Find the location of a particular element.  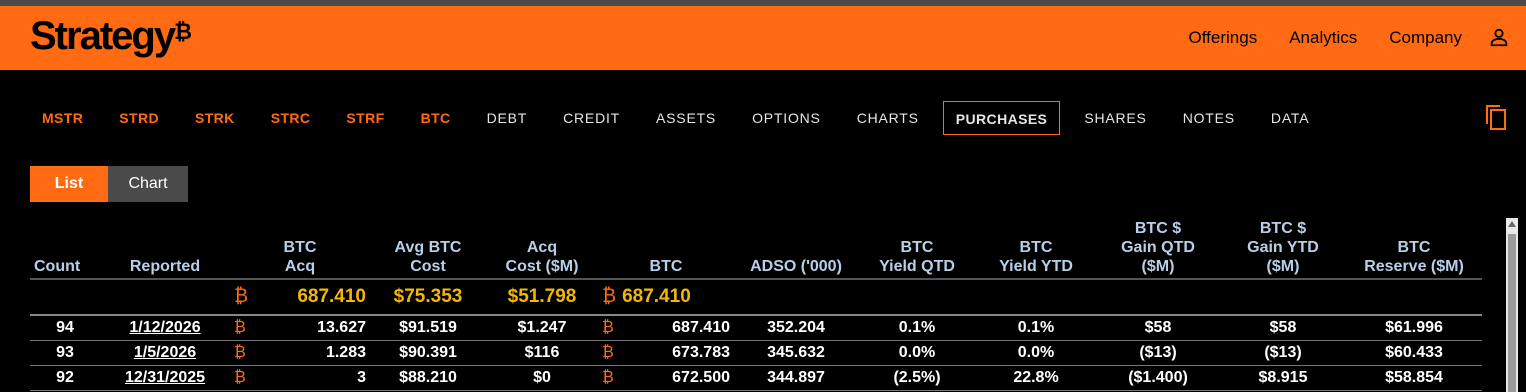

reported-cell: 1/12/2026 is located at coordinates (165, 328).